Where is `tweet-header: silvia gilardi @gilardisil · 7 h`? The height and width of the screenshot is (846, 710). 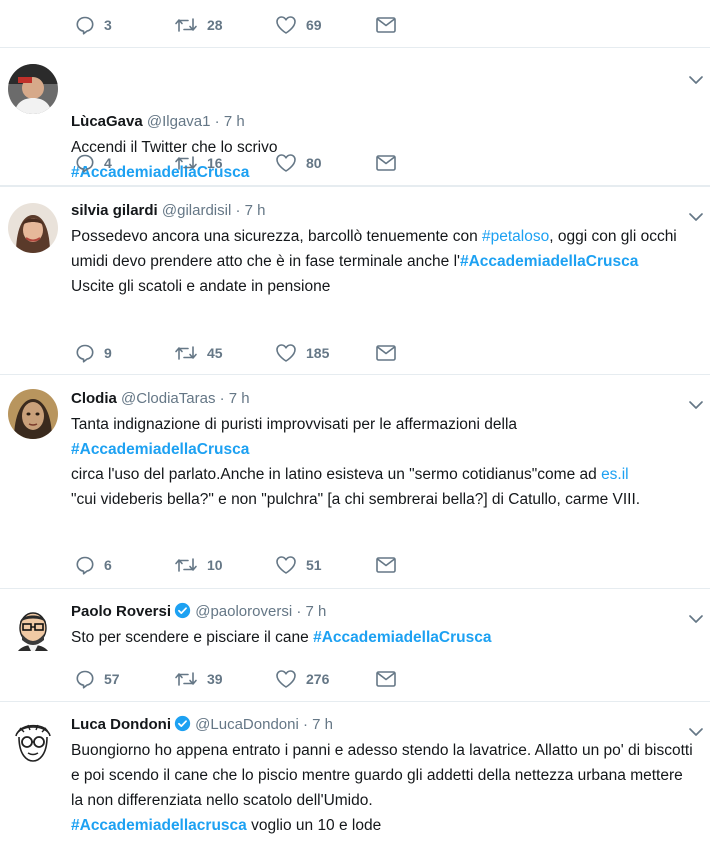
tweet-header: silvia gilardi @gilardisil · 7 h is located at coordinates (168, 210).